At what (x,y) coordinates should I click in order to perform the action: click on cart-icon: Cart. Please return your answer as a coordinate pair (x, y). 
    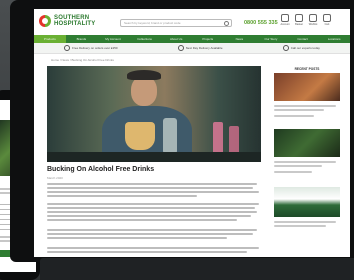
    Looking at the image, I should click on (327, 20).